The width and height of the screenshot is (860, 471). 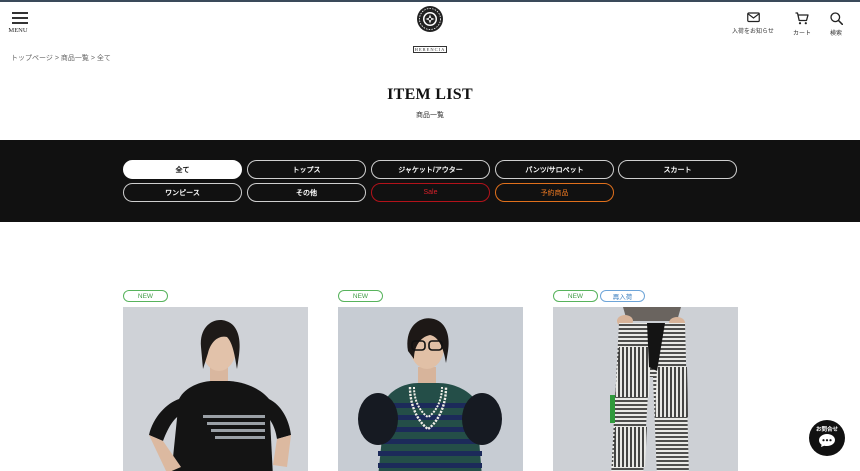 I want to click on cart-button: カート, so click(x=802, y=24).